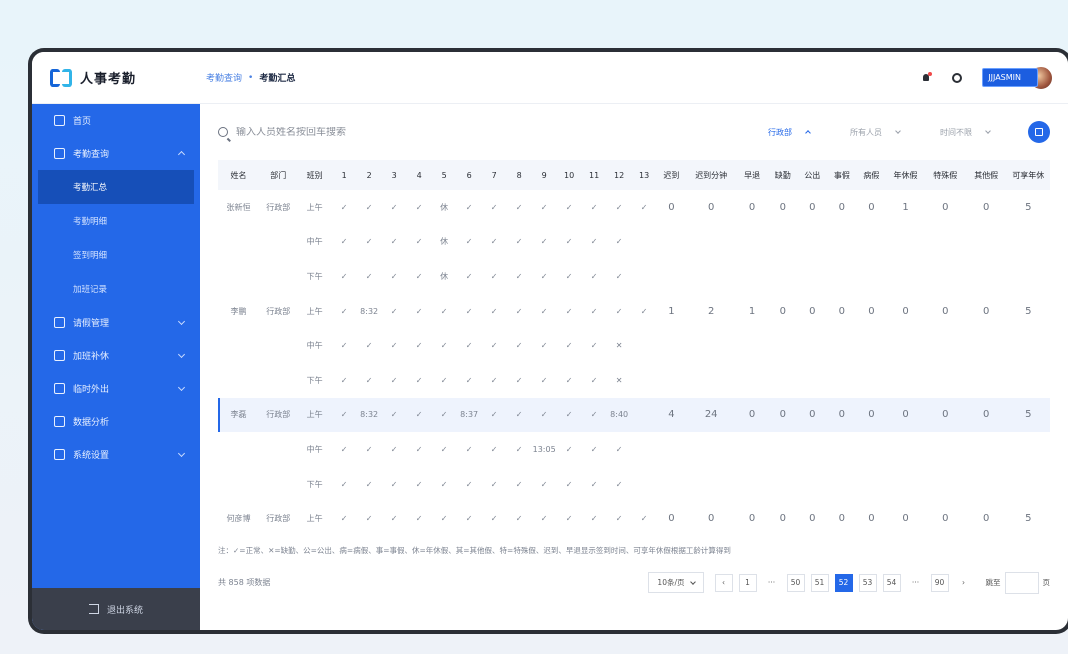 The image size is (1068, 654). What do you see at coordinates (634, 311) in the screenshot?
I see `table-row: 李鹏 行政部 上午 ✓ 8:32 ✓ ✓ ✓ ✓ ✓ ✓ ✓ ✓ ✓ ✓ ✓ 1 2 1 0 0 0 0 0 0 0 5` at bounding box center [634, 311].